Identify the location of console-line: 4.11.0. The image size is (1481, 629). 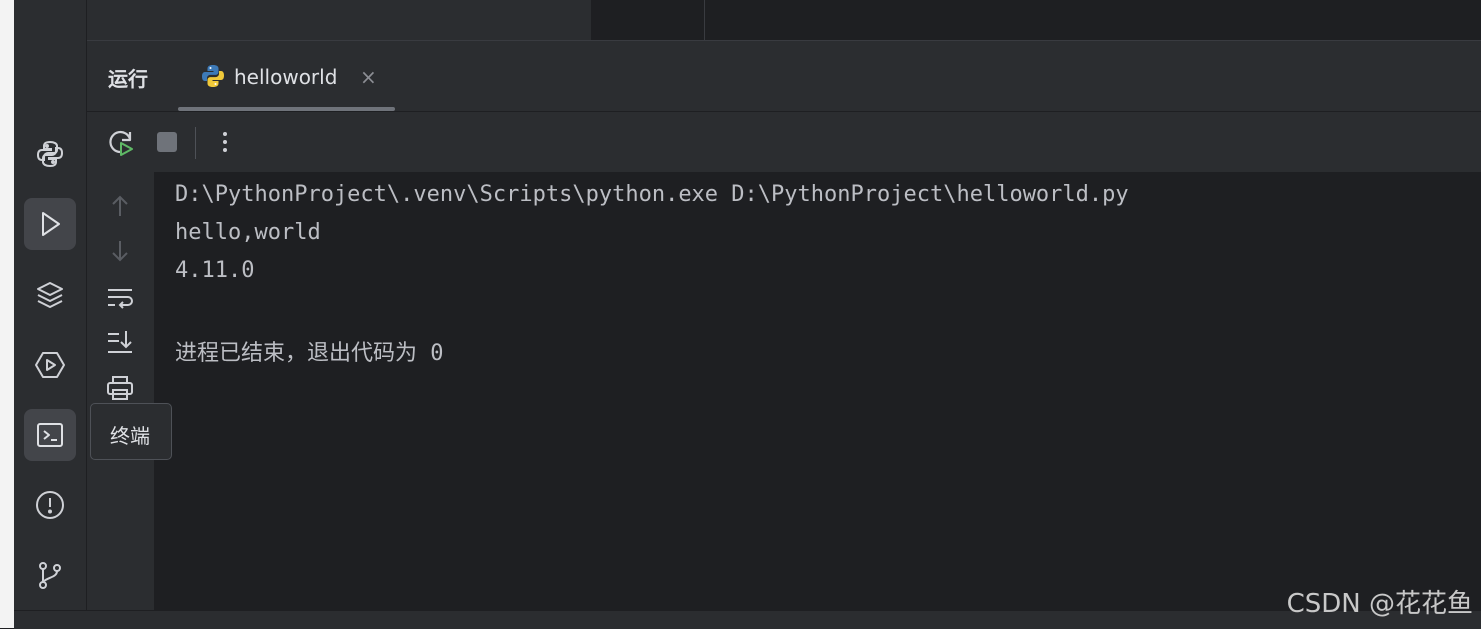
(215, 270).